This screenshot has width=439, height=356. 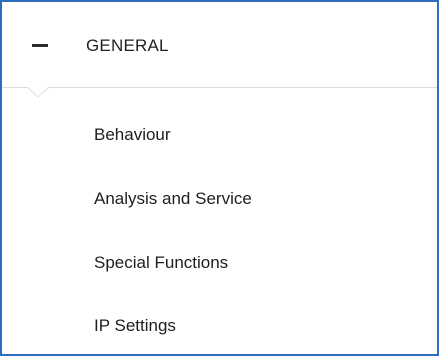 I want to click on section-title: GENERAL, so click(x=127, y=45).